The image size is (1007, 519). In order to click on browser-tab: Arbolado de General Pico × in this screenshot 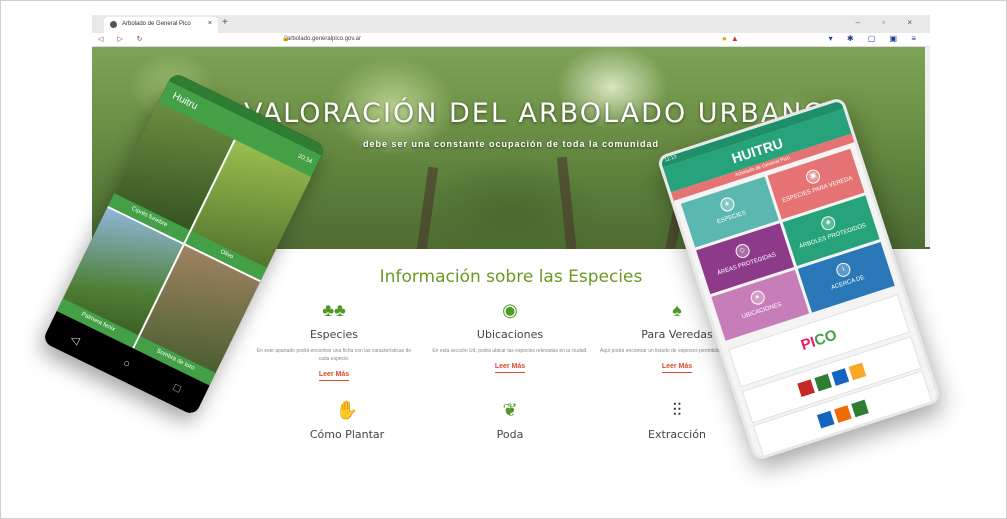, I will do `click(161, 25)`.